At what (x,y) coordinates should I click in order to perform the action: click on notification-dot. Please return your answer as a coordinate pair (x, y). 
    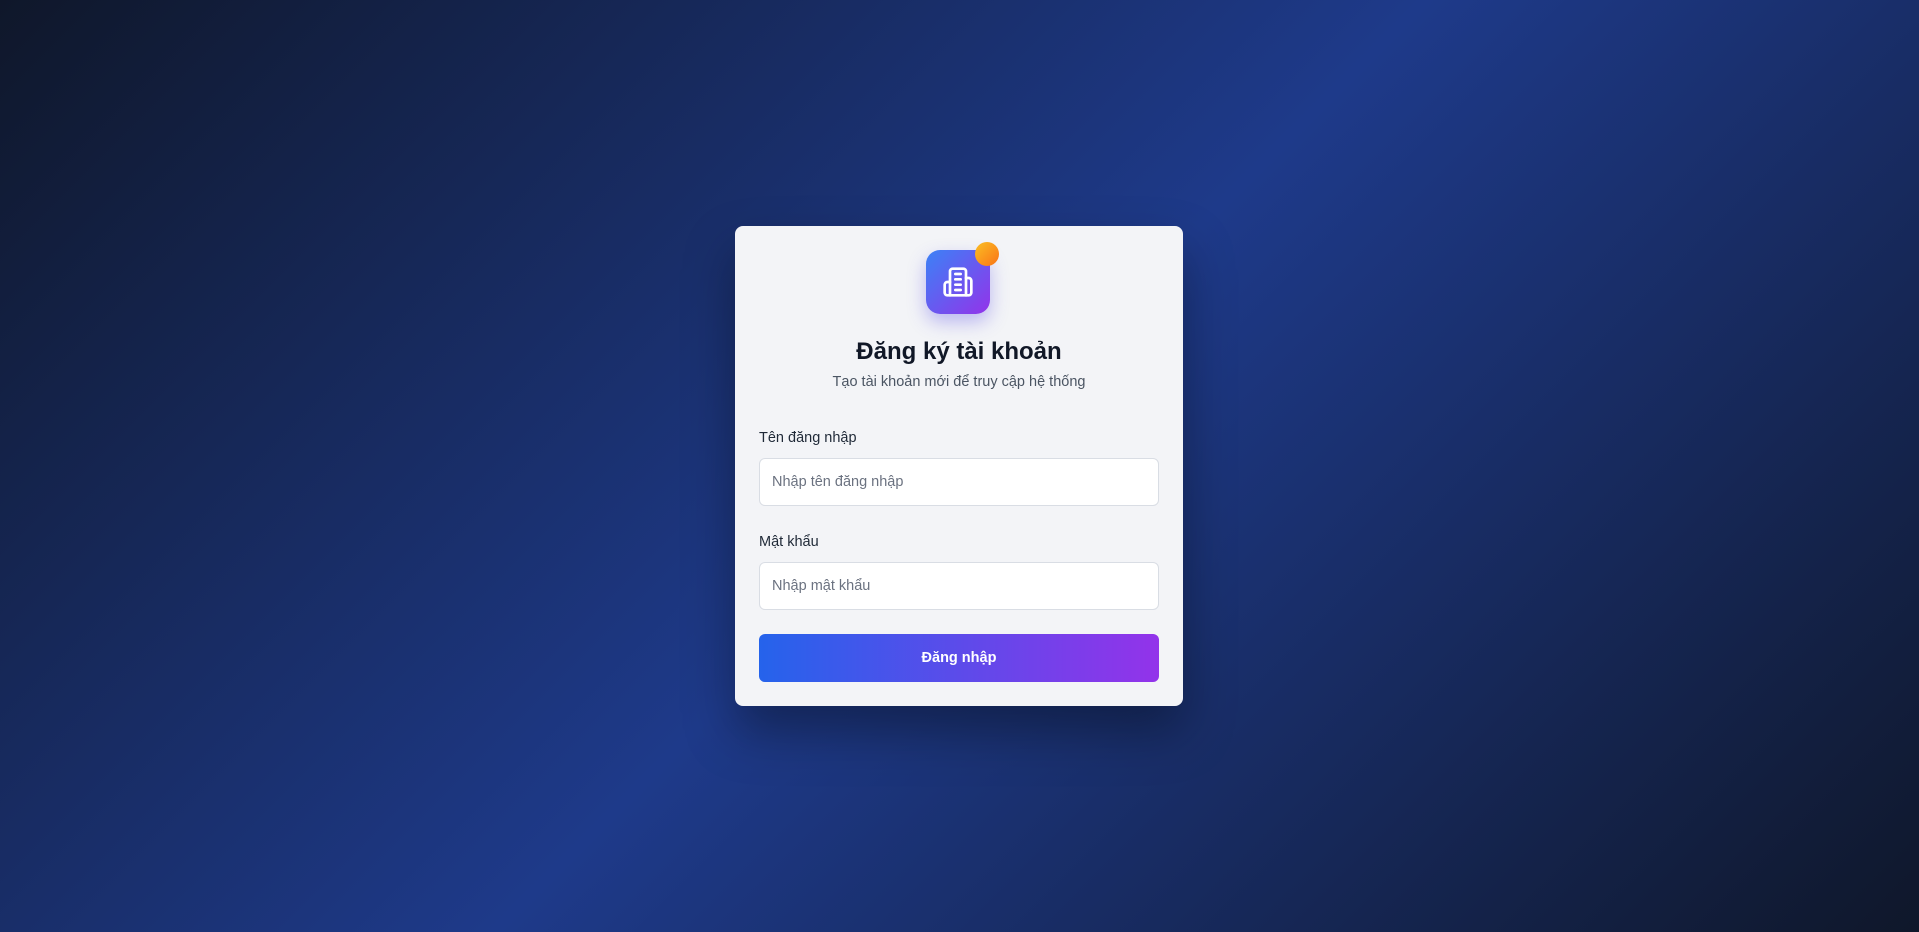
    Looking at the image, I should click on (987, 254).